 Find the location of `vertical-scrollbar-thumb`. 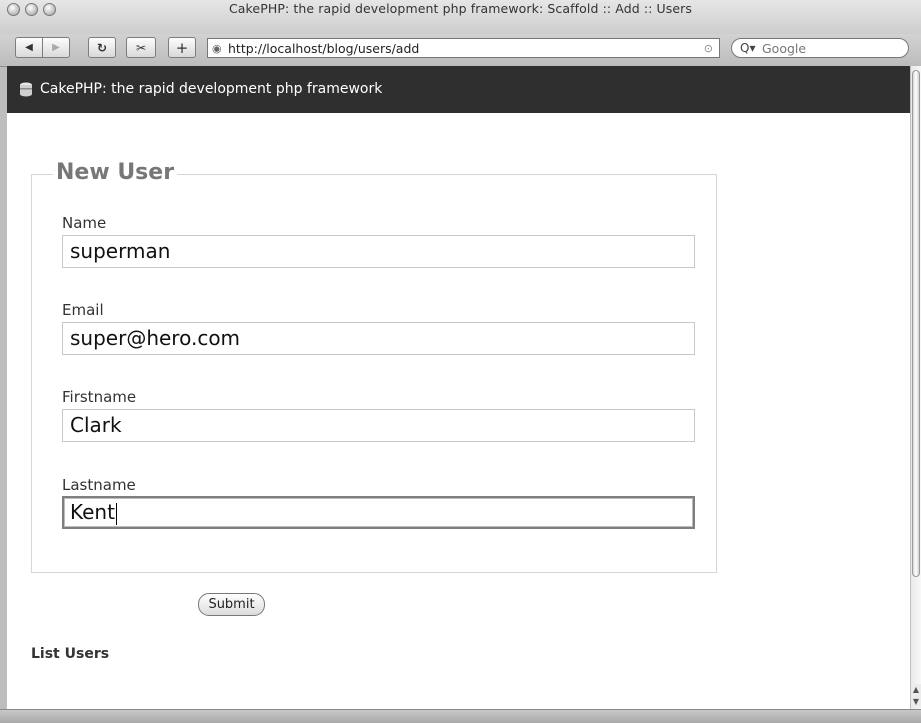

vertical-scrollbar-thumb is located at coordinates (916, 323).